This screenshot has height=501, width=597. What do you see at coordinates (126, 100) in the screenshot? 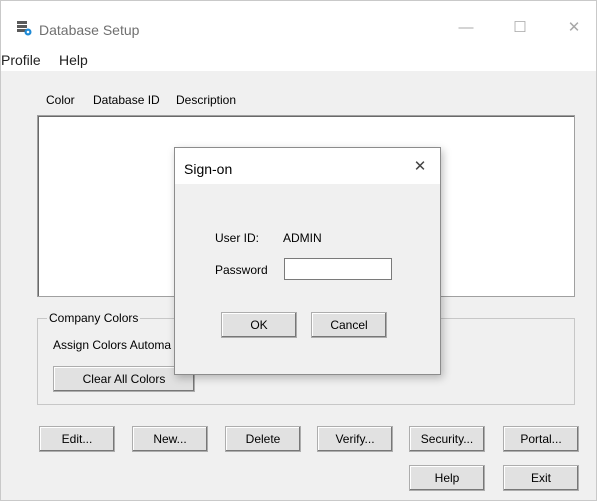
I see `column-header-database-id: Database ID` at bounding box center [126, 100].